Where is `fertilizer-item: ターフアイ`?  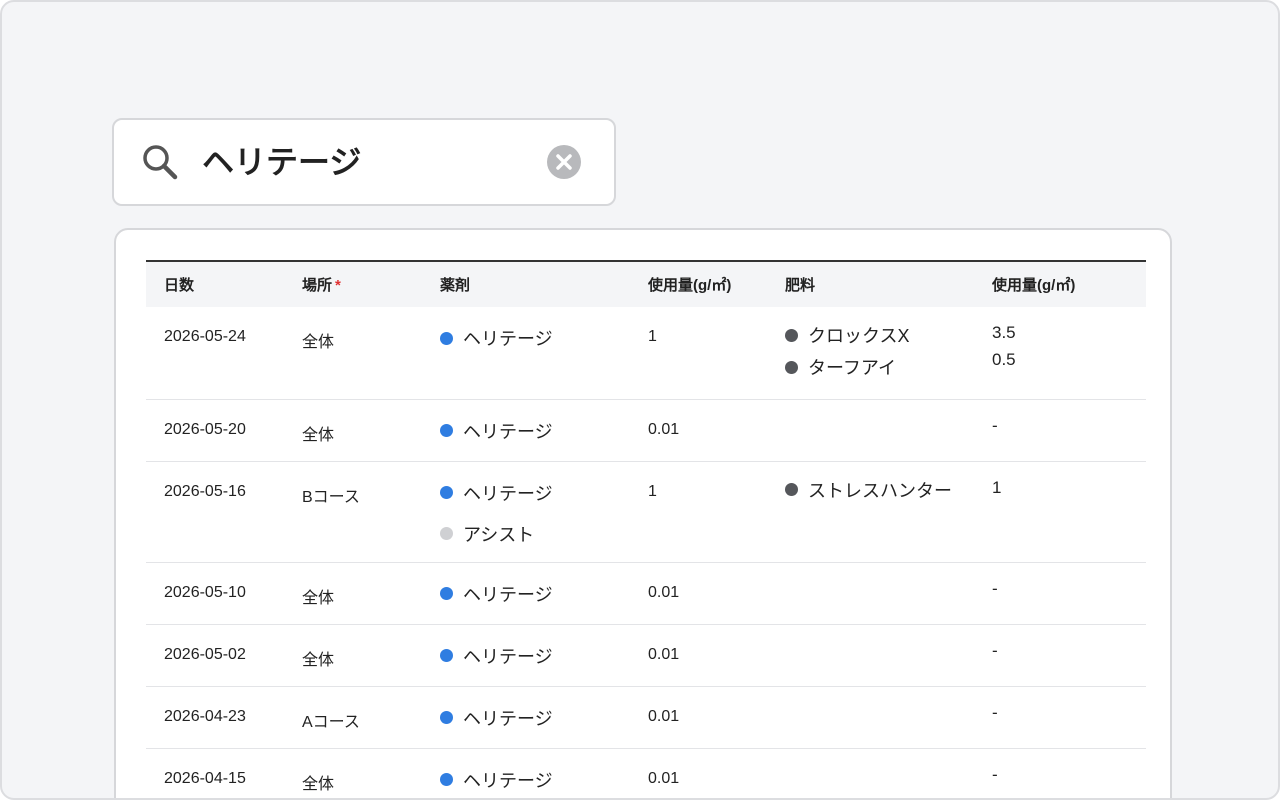
fertilizer-item: ターフアイ is located at coordinates (879, 367).